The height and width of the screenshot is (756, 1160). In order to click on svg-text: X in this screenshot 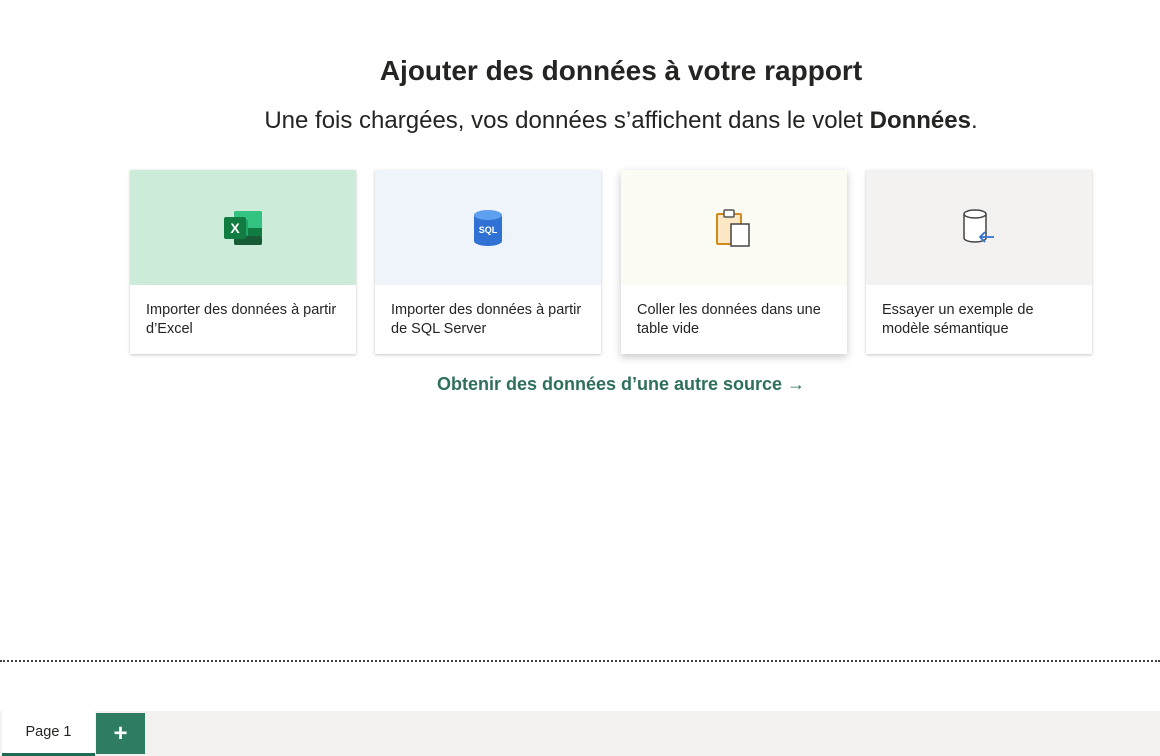, I will do `click(235, 228)`.